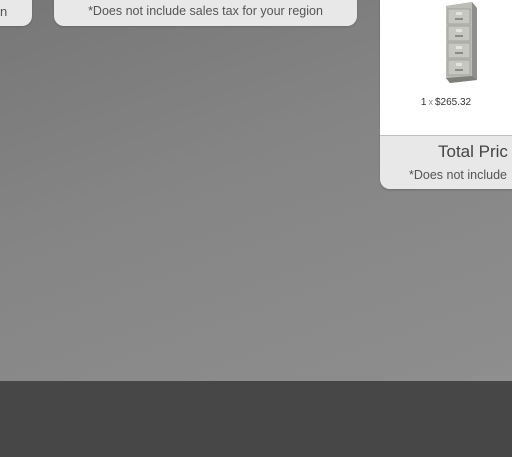 Image resolution: width=512 pixels, height=457 pixels. Describe the element at coordinates (453, 102) in the screenshot. I see `product-price: $265.32` at that location.